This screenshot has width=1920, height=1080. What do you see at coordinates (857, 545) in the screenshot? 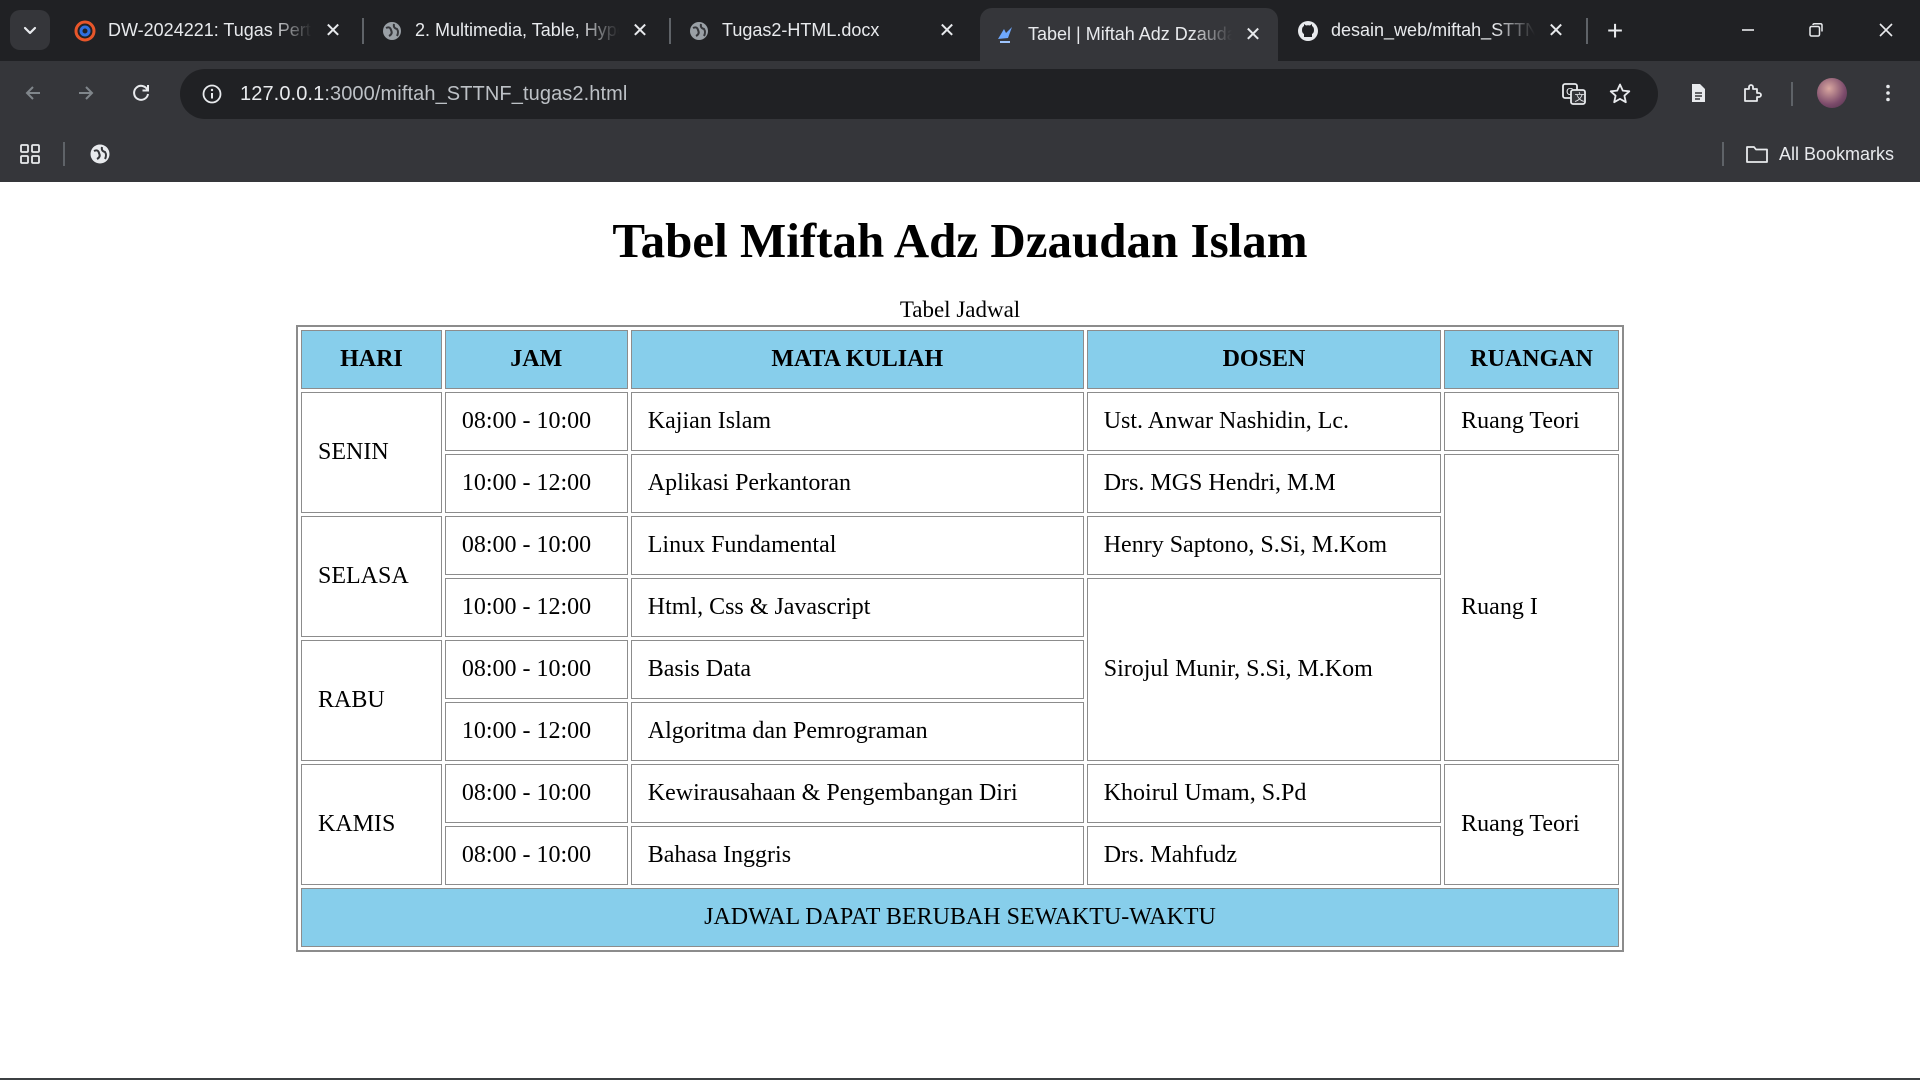
I see `course-cell: Linux Fundamental` at bounding box center [857, 545].